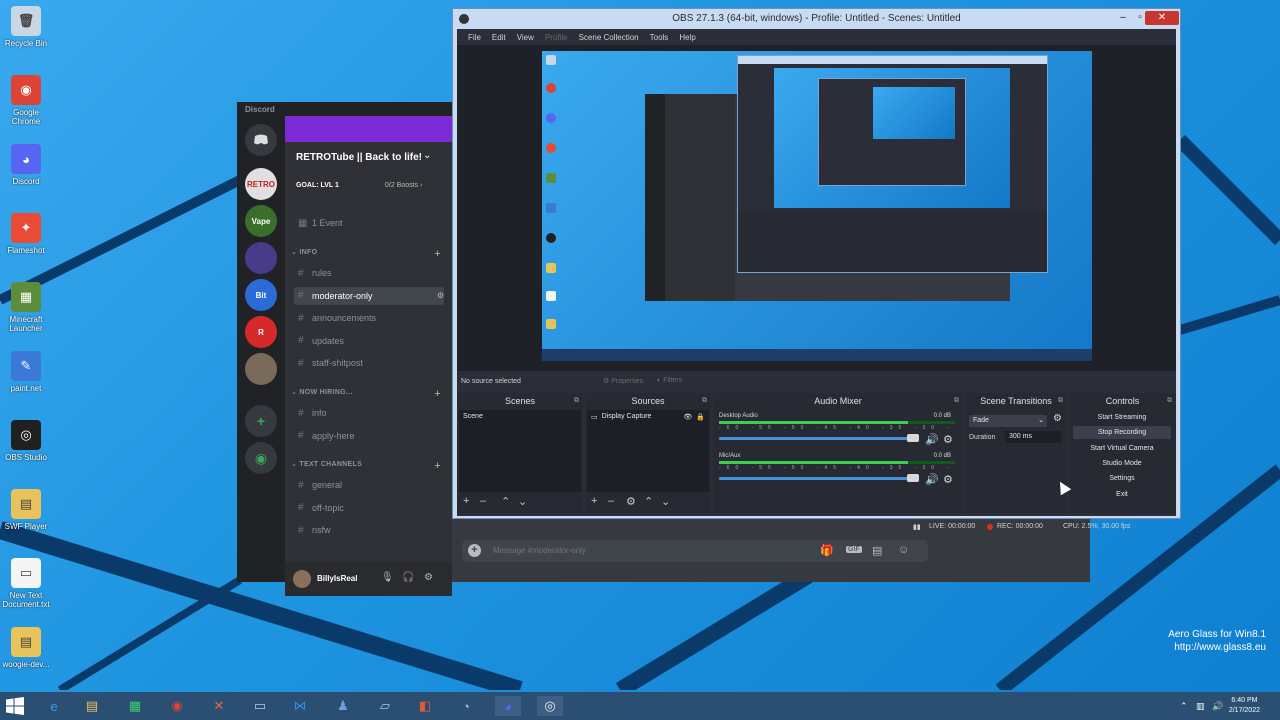 The image size is (1280, 720). I want to click on source-item: ▭ Display Capture 👁 🔒, so click(648, 417).